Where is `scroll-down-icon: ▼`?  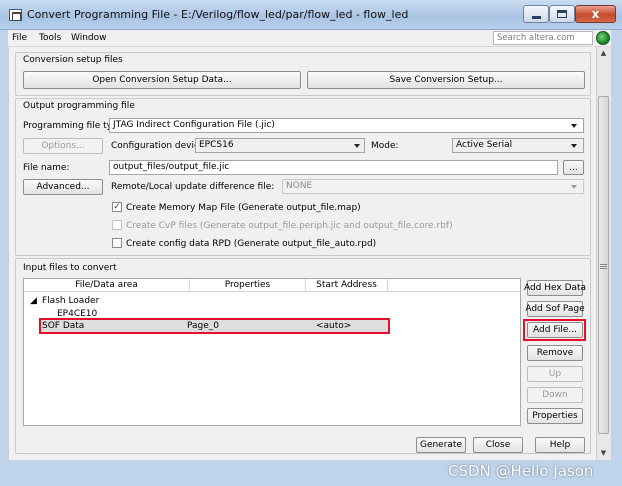
scroll-down-icon: ▼ is located at coordinates (603, 453).